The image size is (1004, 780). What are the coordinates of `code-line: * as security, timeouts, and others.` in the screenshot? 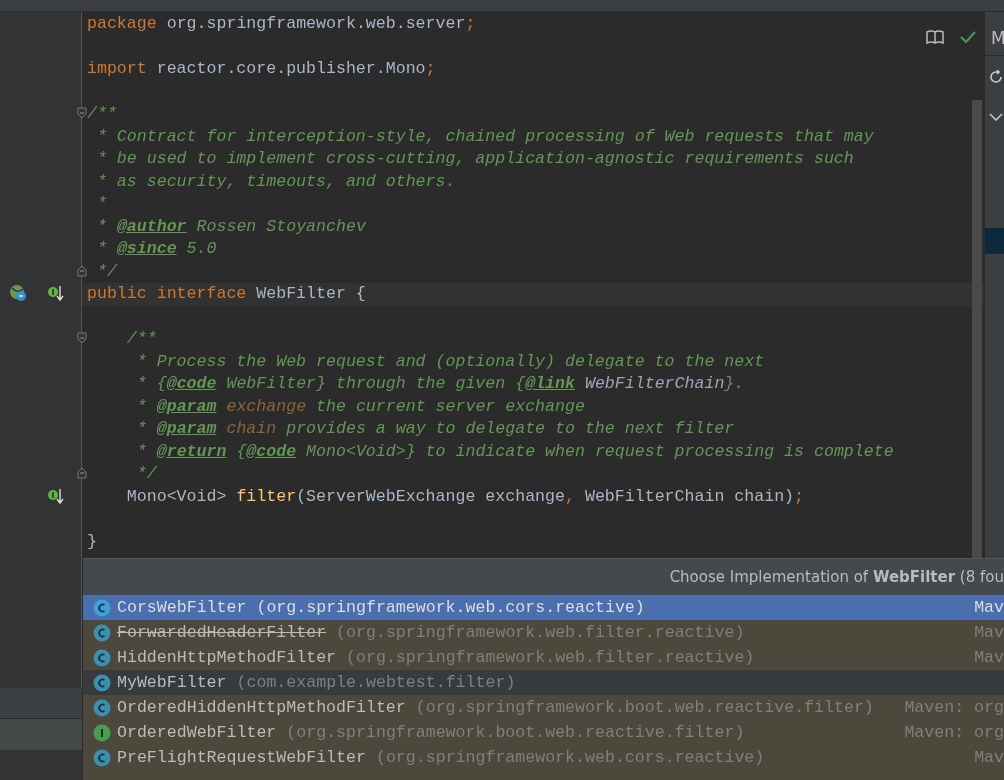 It's located at (276, 181).